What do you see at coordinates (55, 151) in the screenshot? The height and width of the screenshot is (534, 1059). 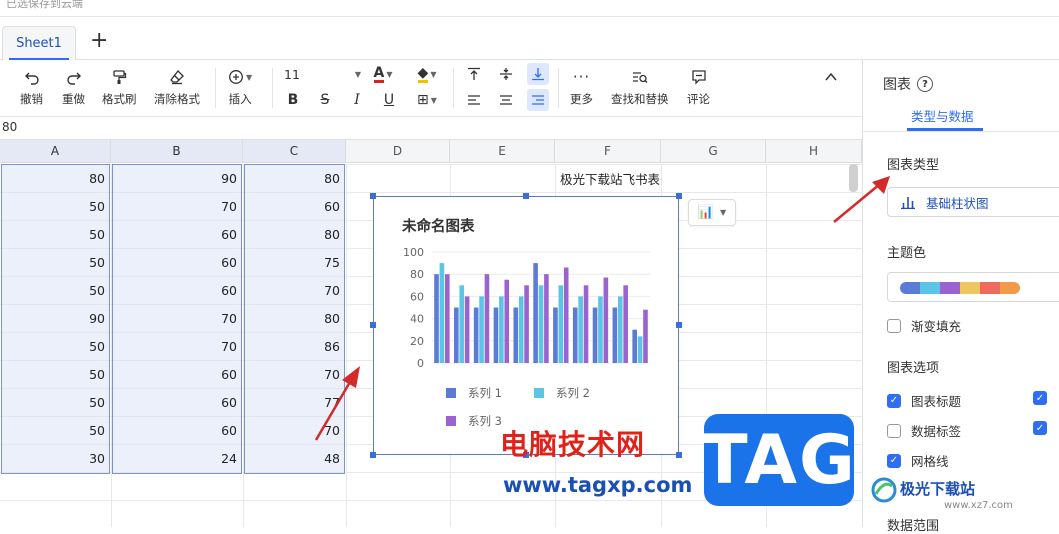 I see `column-header-a: A` at bounding box center [55, 151].